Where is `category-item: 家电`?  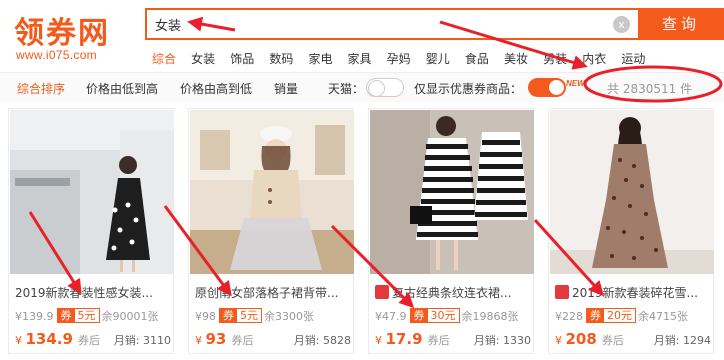
category-item: 家电 is located at coordinates (320, 58).